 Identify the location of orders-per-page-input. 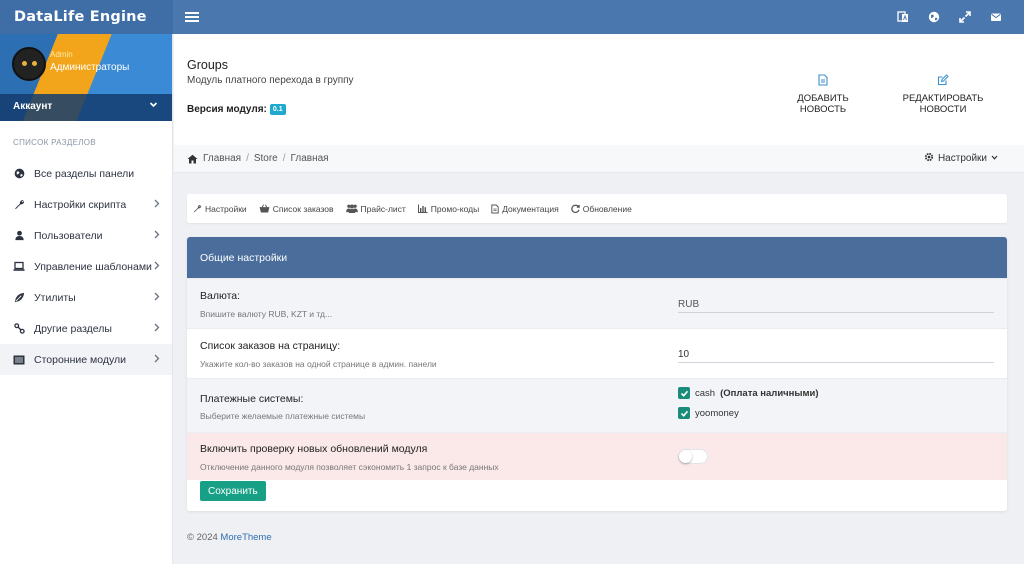
(836, 355).